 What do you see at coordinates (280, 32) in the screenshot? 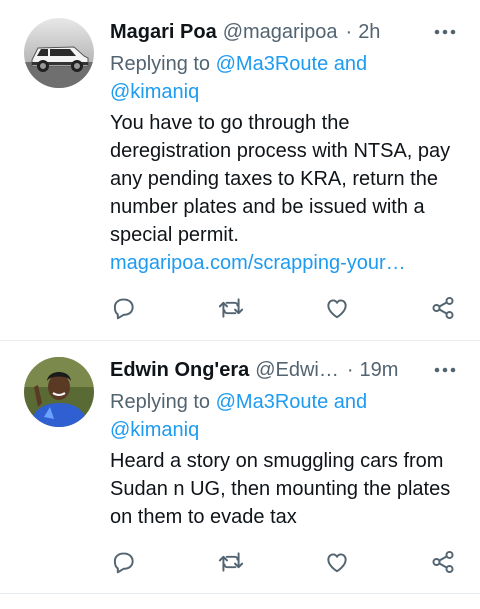
I see `author-handle: @magaripoa` at bounding box center [280, 32].